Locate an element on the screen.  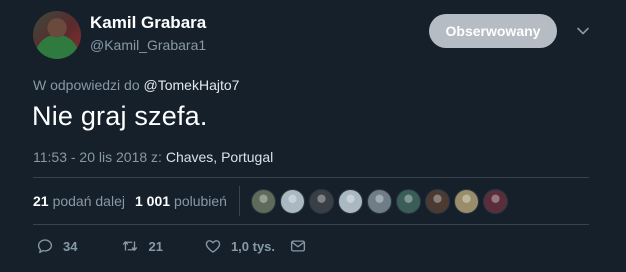
likers-avatars is located at coordinates (379, 201).